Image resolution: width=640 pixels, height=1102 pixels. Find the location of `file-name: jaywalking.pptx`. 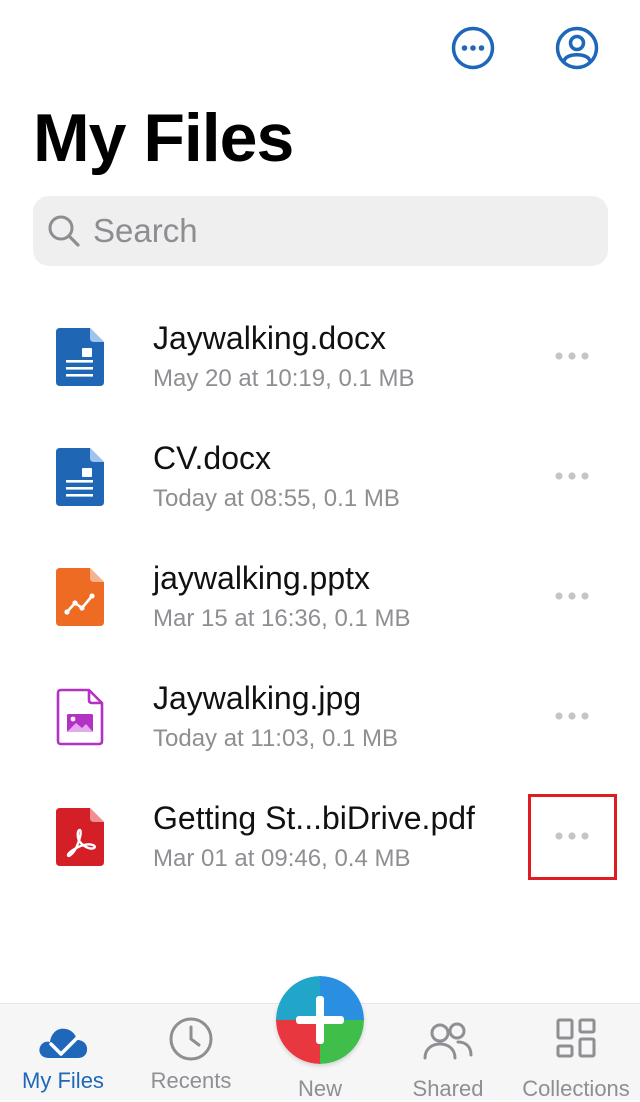

file-name: jaywalking.pptx is located at coordinates (261, 578).